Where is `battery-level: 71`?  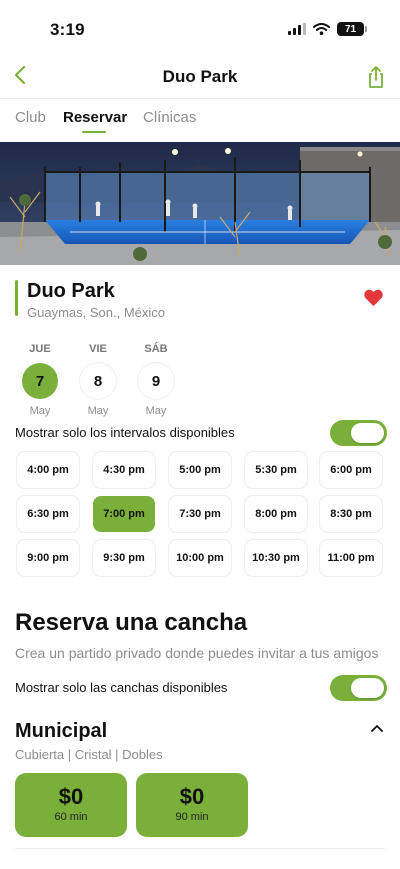
battery-level: 71 is located at coordinates (350, 29).